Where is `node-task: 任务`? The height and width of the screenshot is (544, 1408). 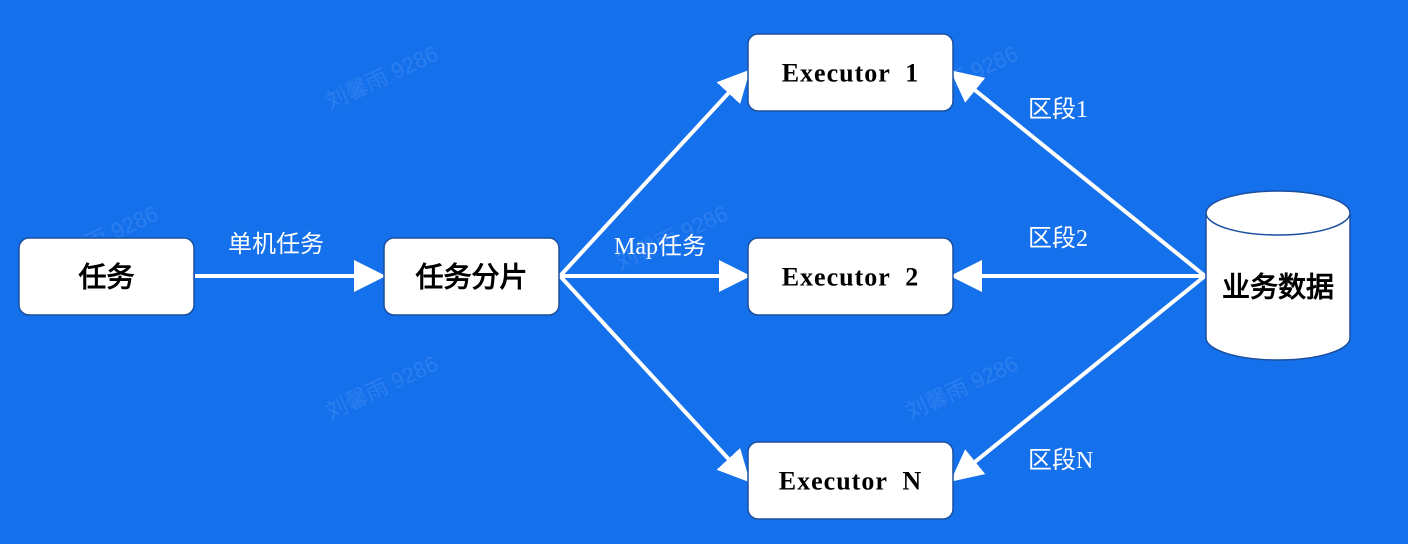
node-task: 任务 is located at coordinates (106, 276).